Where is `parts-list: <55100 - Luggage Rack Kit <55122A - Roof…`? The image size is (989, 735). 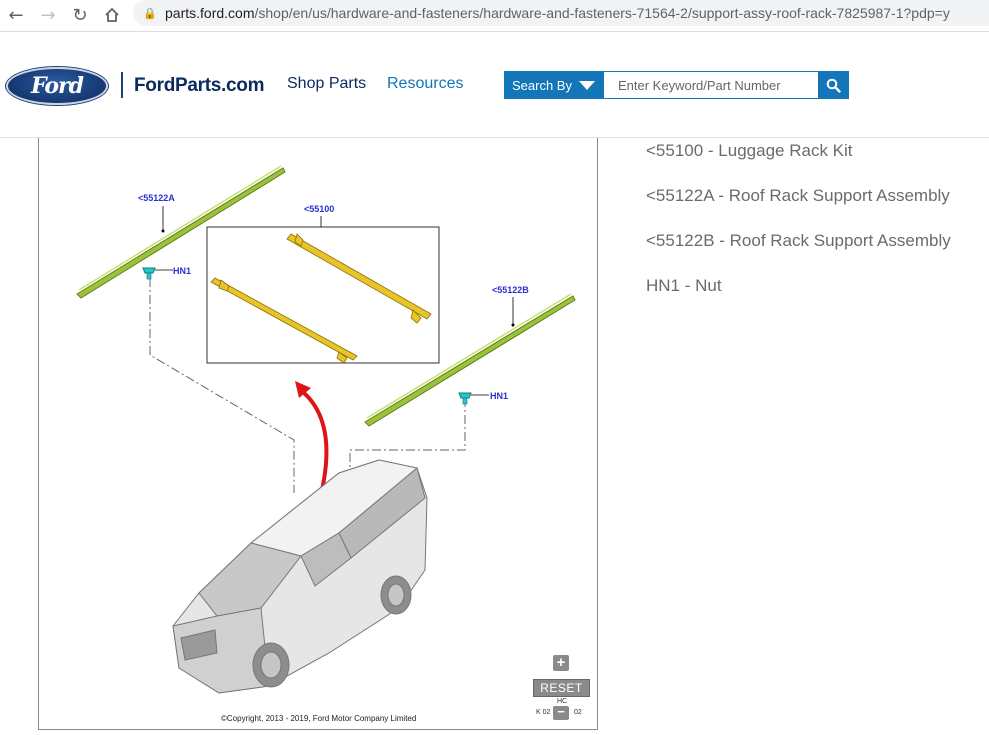 parts-list: <55100 - Luggage Rack Kit <55122A - Roof… is located at coordinates (798, 230).